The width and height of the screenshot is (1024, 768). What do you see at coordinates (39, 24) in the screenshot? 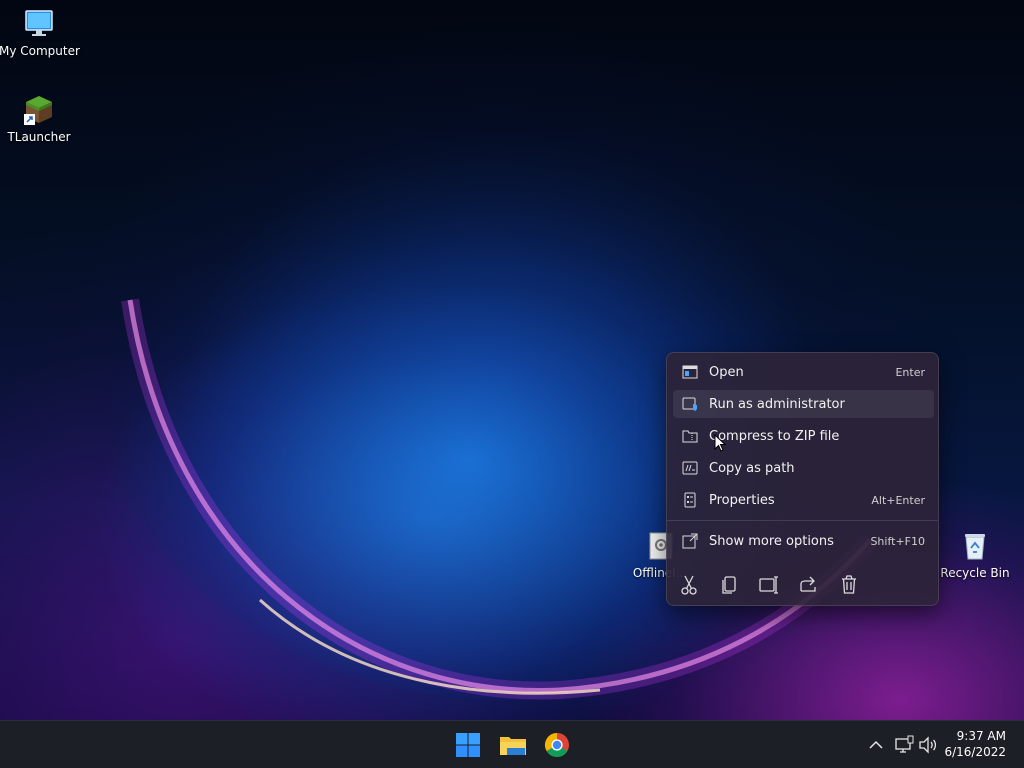
I see `monitor-icon` at bounding box center [39, 24].